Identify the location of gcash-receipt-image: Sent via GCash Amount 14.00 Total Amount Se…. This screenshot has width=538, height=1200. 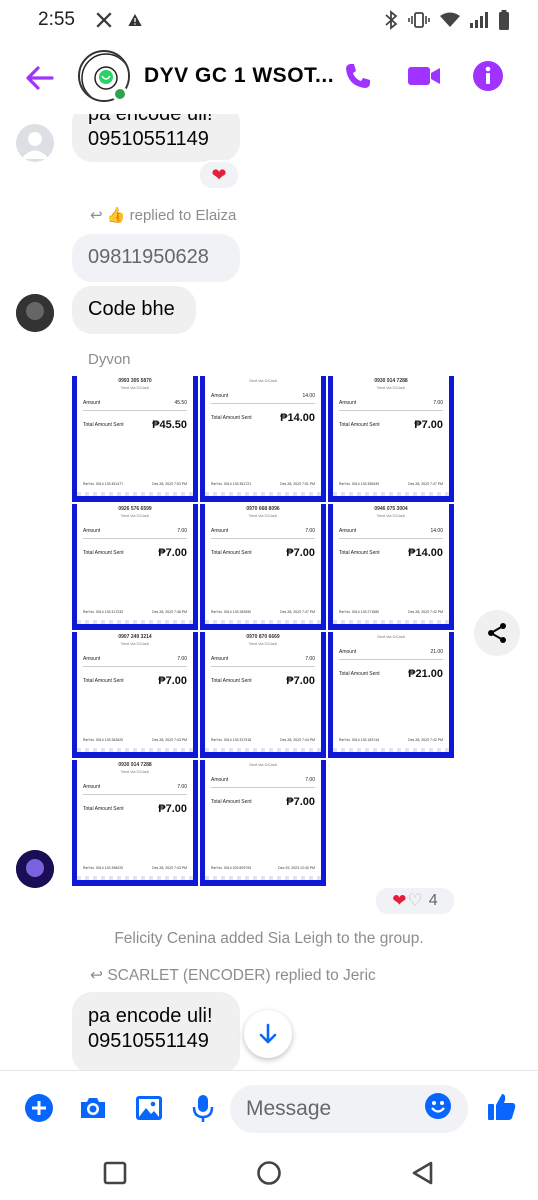
(263, 439).